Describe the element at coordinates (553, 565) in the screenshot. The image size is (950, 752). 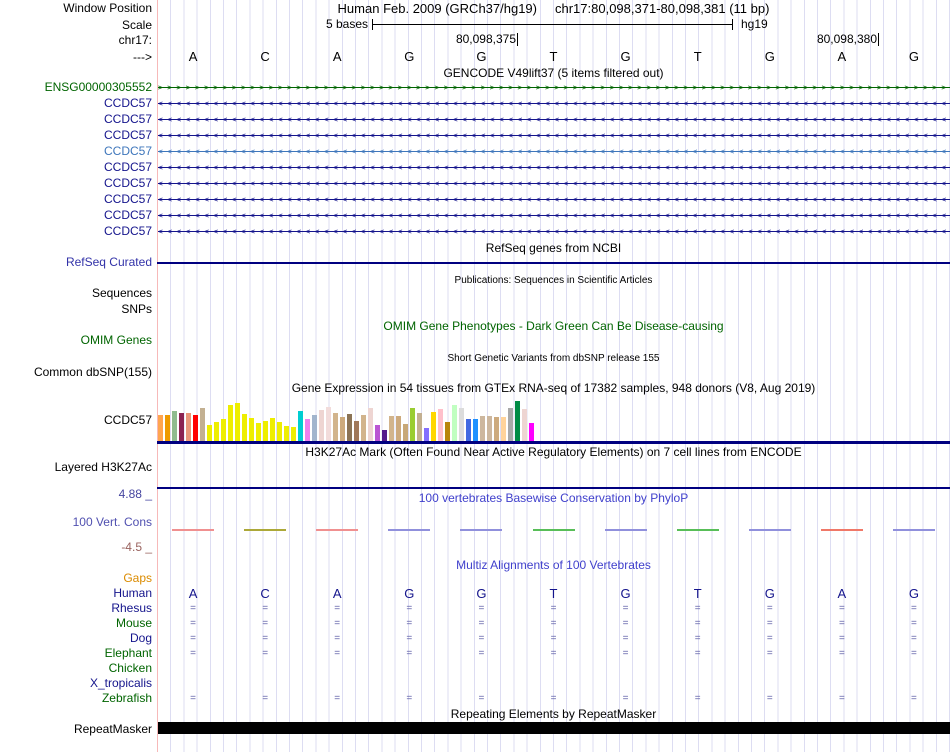
I see `multiz-track-header: Multiz Alignments of 100 Vertebrates` at that location.